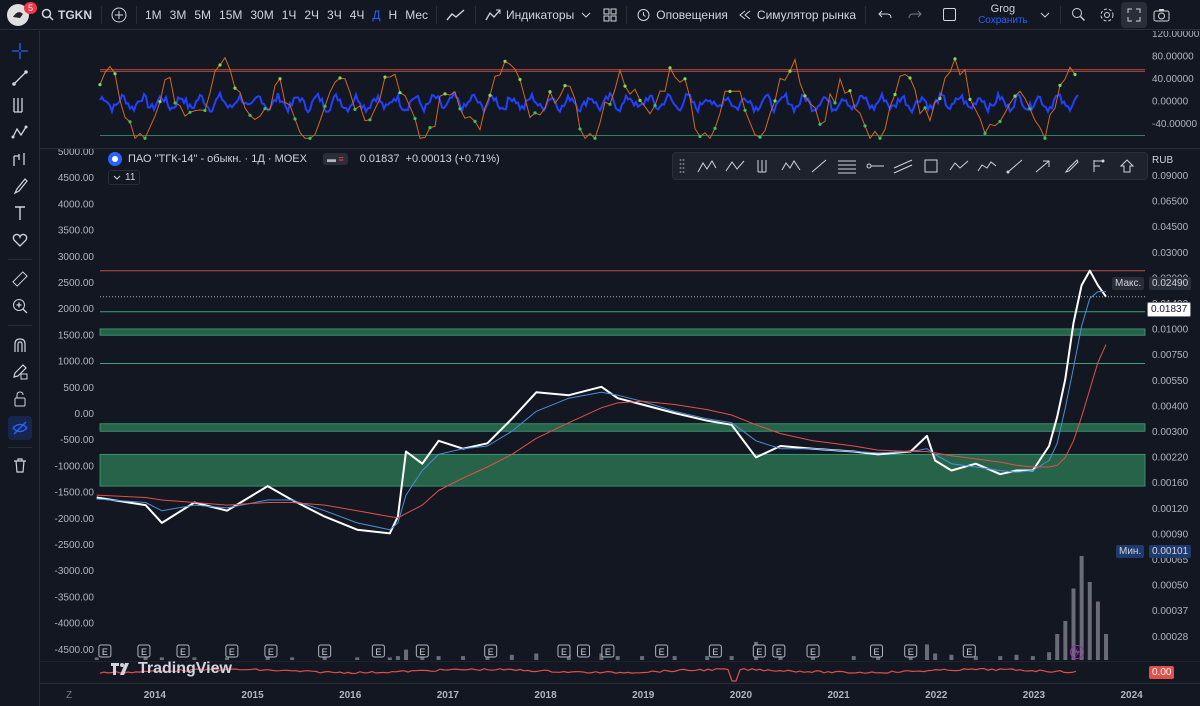 Image resolution: width=1200 pixels, height=706 pixels. Describe the element at coordinates (261, 15) in the screenshot. I see `timeframe-4: 30М` at that location.